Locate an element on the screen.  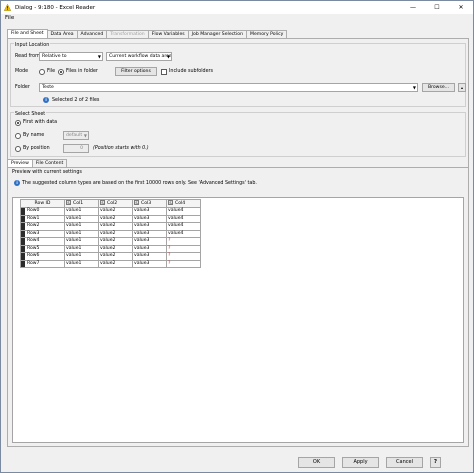
tab-job-manager-selection: Job Manager Selection is located at coordinates (217, 34).